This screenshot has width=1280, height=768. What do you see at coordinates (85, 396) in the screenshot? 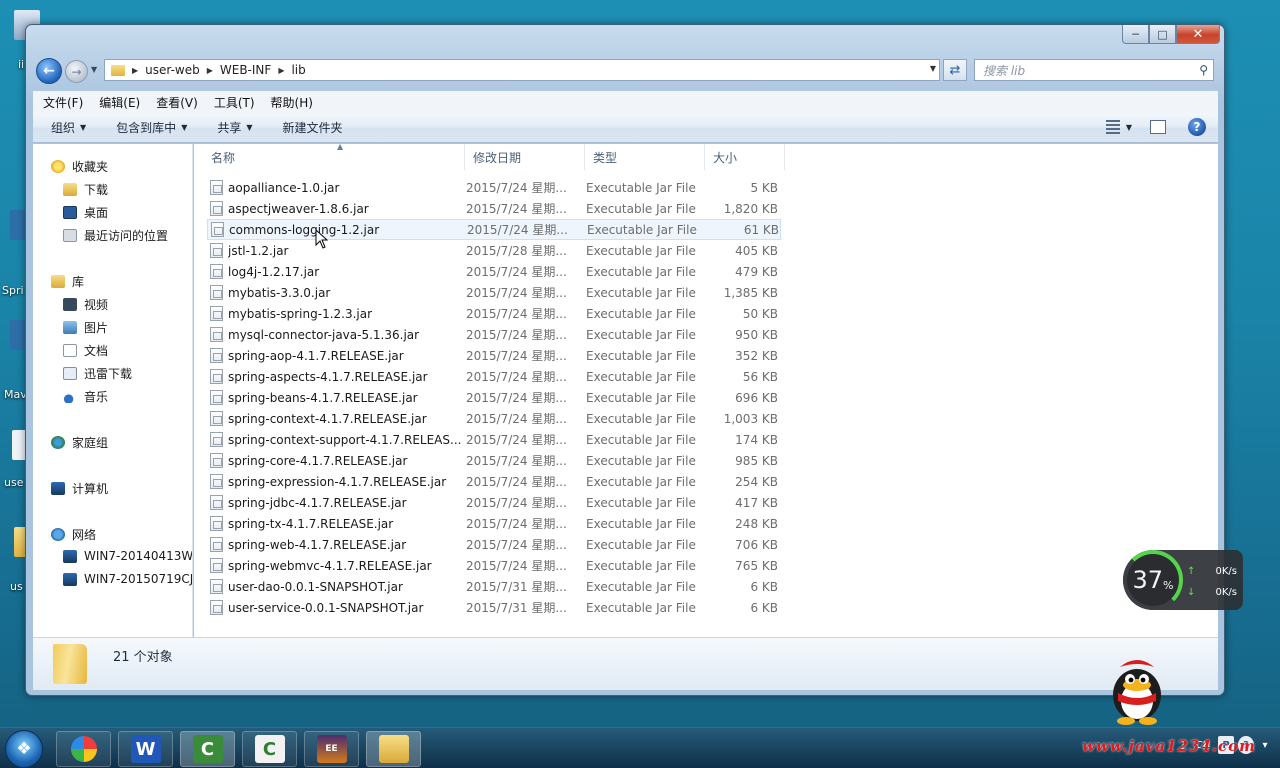
I see `nav-music: 音乐` at bounding box center [85, 396].